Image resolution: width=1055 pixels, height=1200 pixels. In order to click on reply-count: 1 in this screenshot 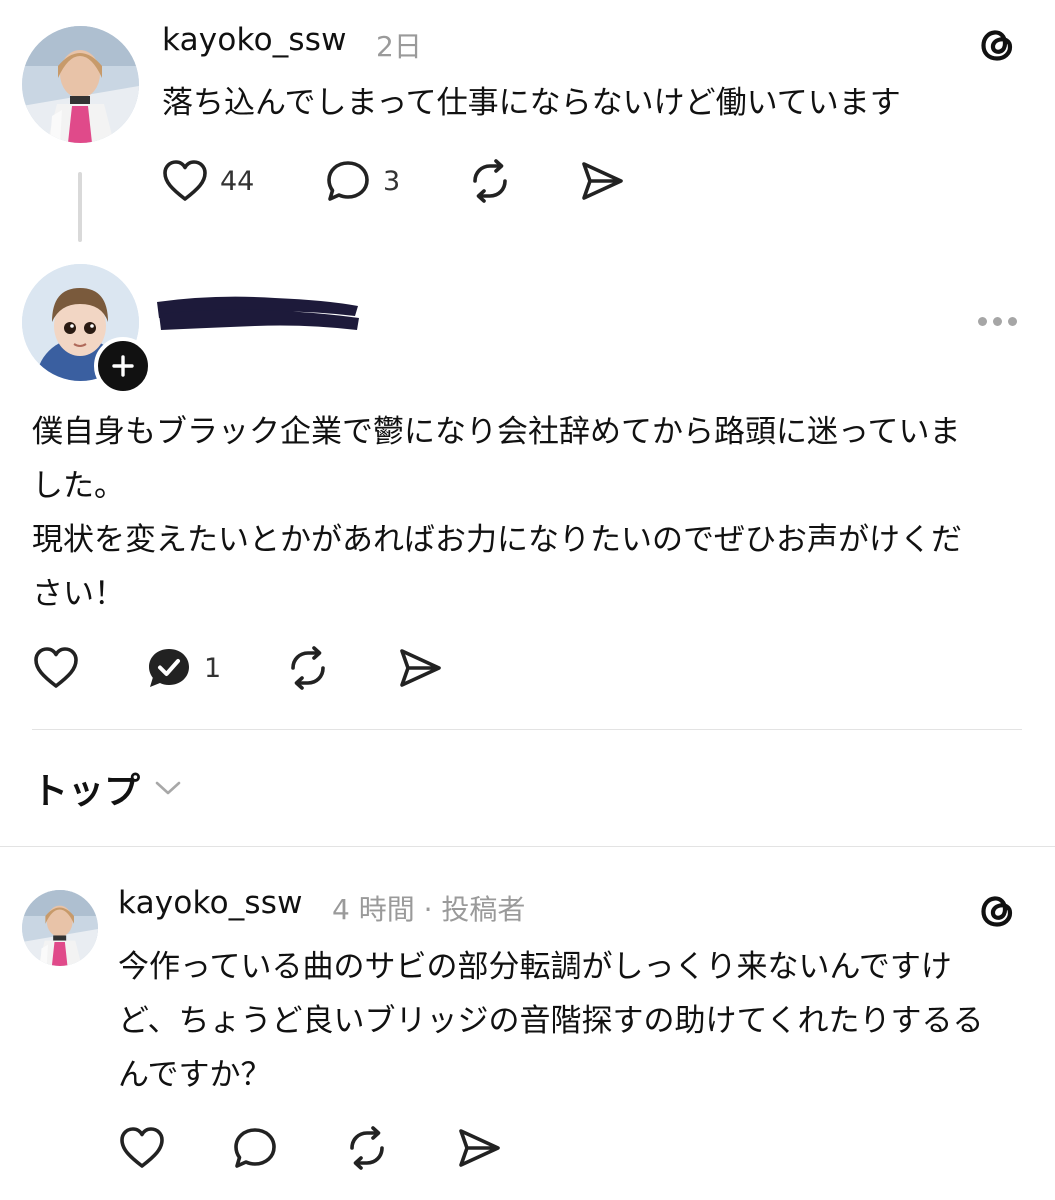, I will do `click(213, 668)`.